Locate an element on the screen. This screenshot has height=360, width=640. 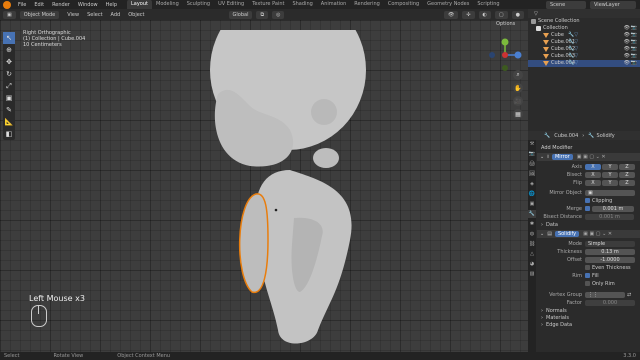
thickness-field: 0.13 m is located at coordinates (610, 251).